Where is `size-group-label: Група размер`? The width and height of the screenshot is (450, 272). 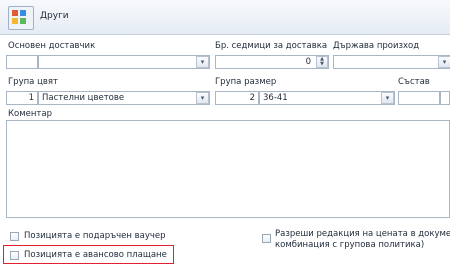 size-group-label: Група размер is located at coordinates (246, 82).